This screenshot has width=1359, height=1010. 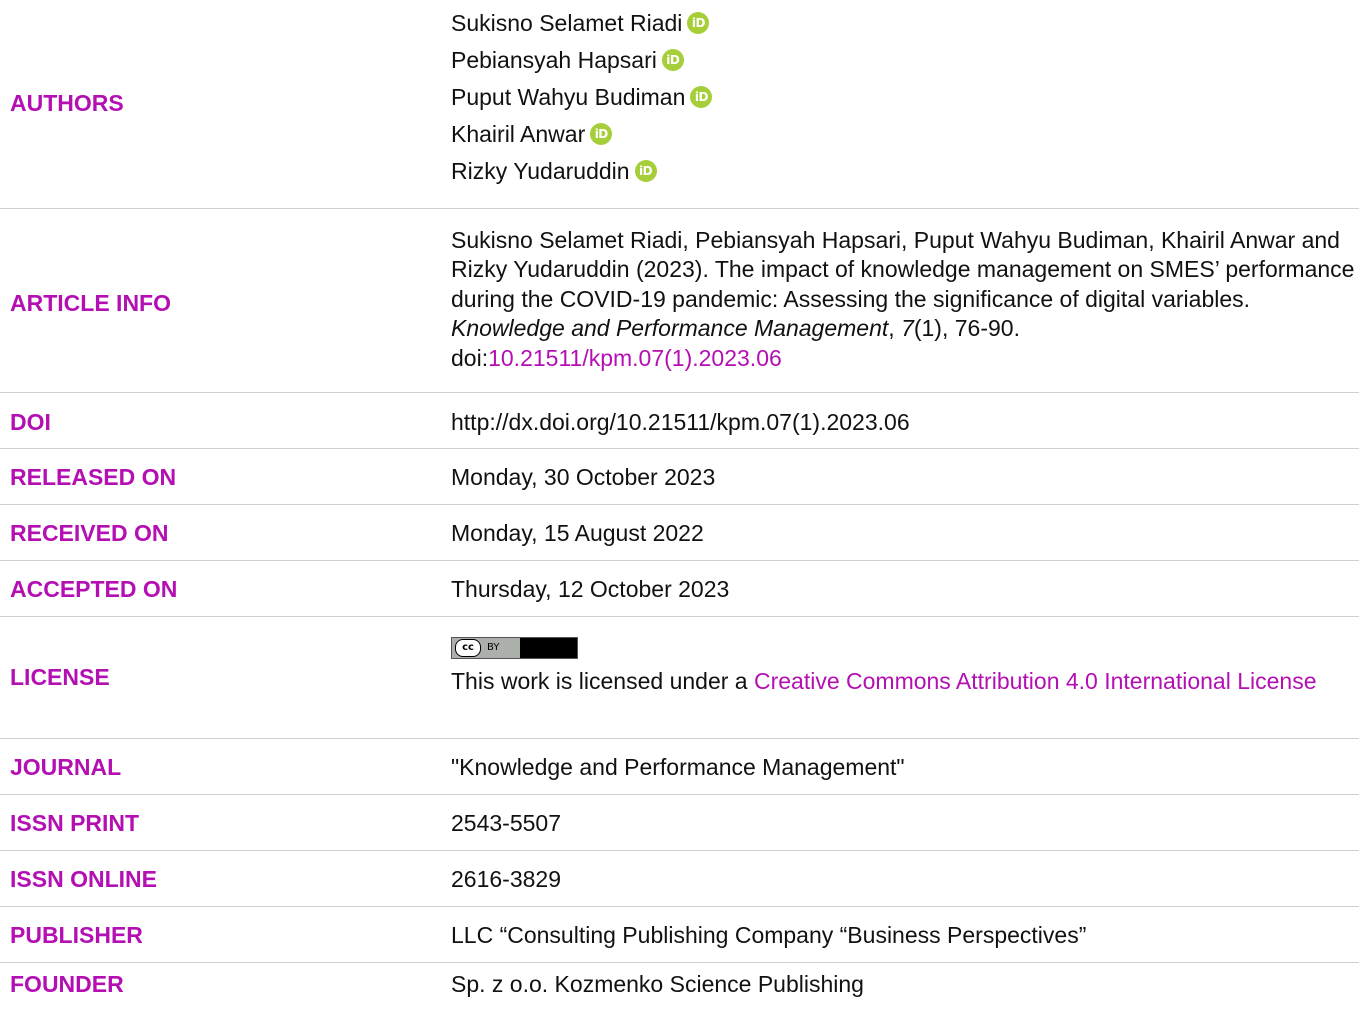 What do you see at coordinates (657, 984) in the screenshot?
I see `founder-value: Sp. z o.o. Kozmenko Science Publishing` at bounding box center [657, 984].